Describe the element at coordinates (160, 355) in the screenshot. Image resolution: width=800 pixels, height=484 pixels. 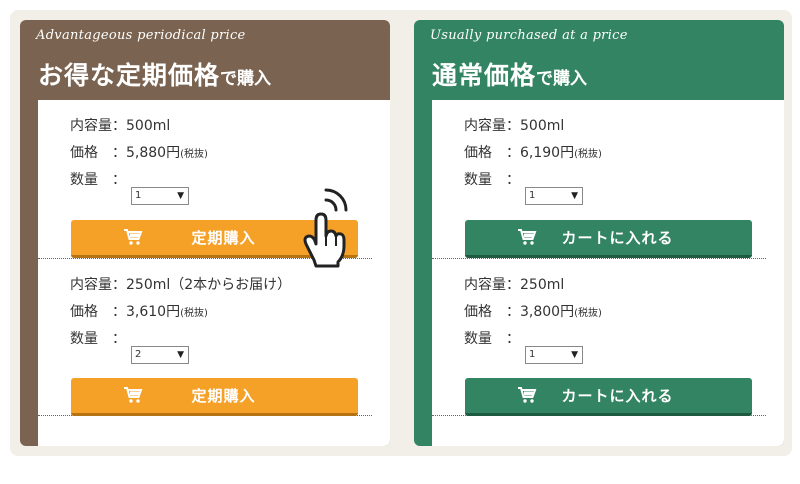
I see `quantity-select: 2 ▼` at that location.